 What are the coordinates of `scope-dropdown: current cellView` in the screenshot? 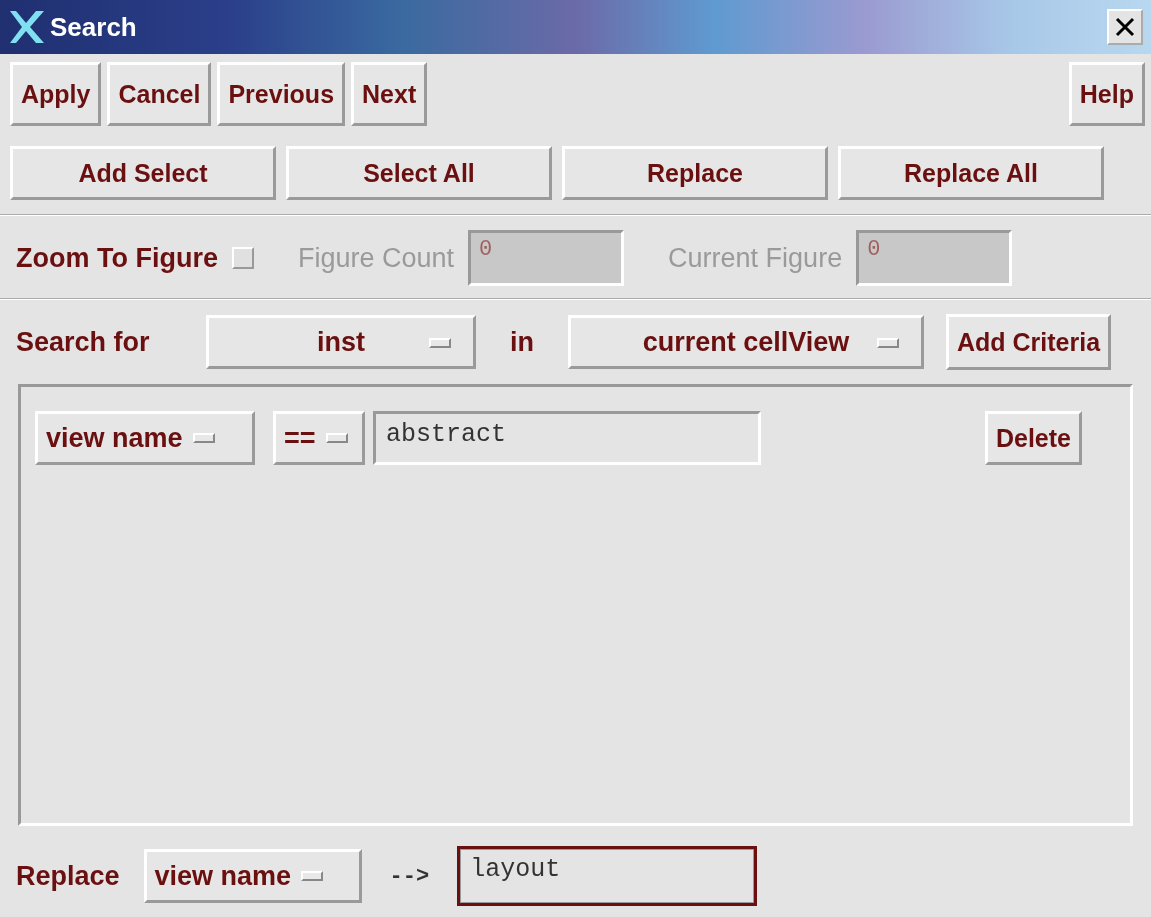 It's located at (746, 342).